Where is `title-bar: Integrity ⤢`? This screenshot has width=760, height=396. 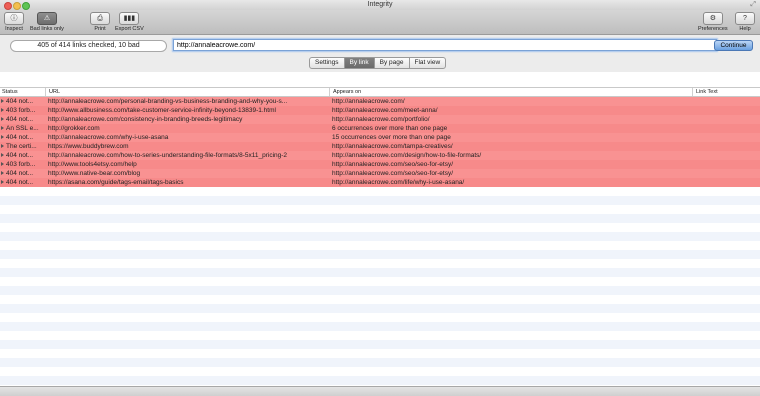
title-bar: Integrity ⤢ is located at coordinates (380, 5).